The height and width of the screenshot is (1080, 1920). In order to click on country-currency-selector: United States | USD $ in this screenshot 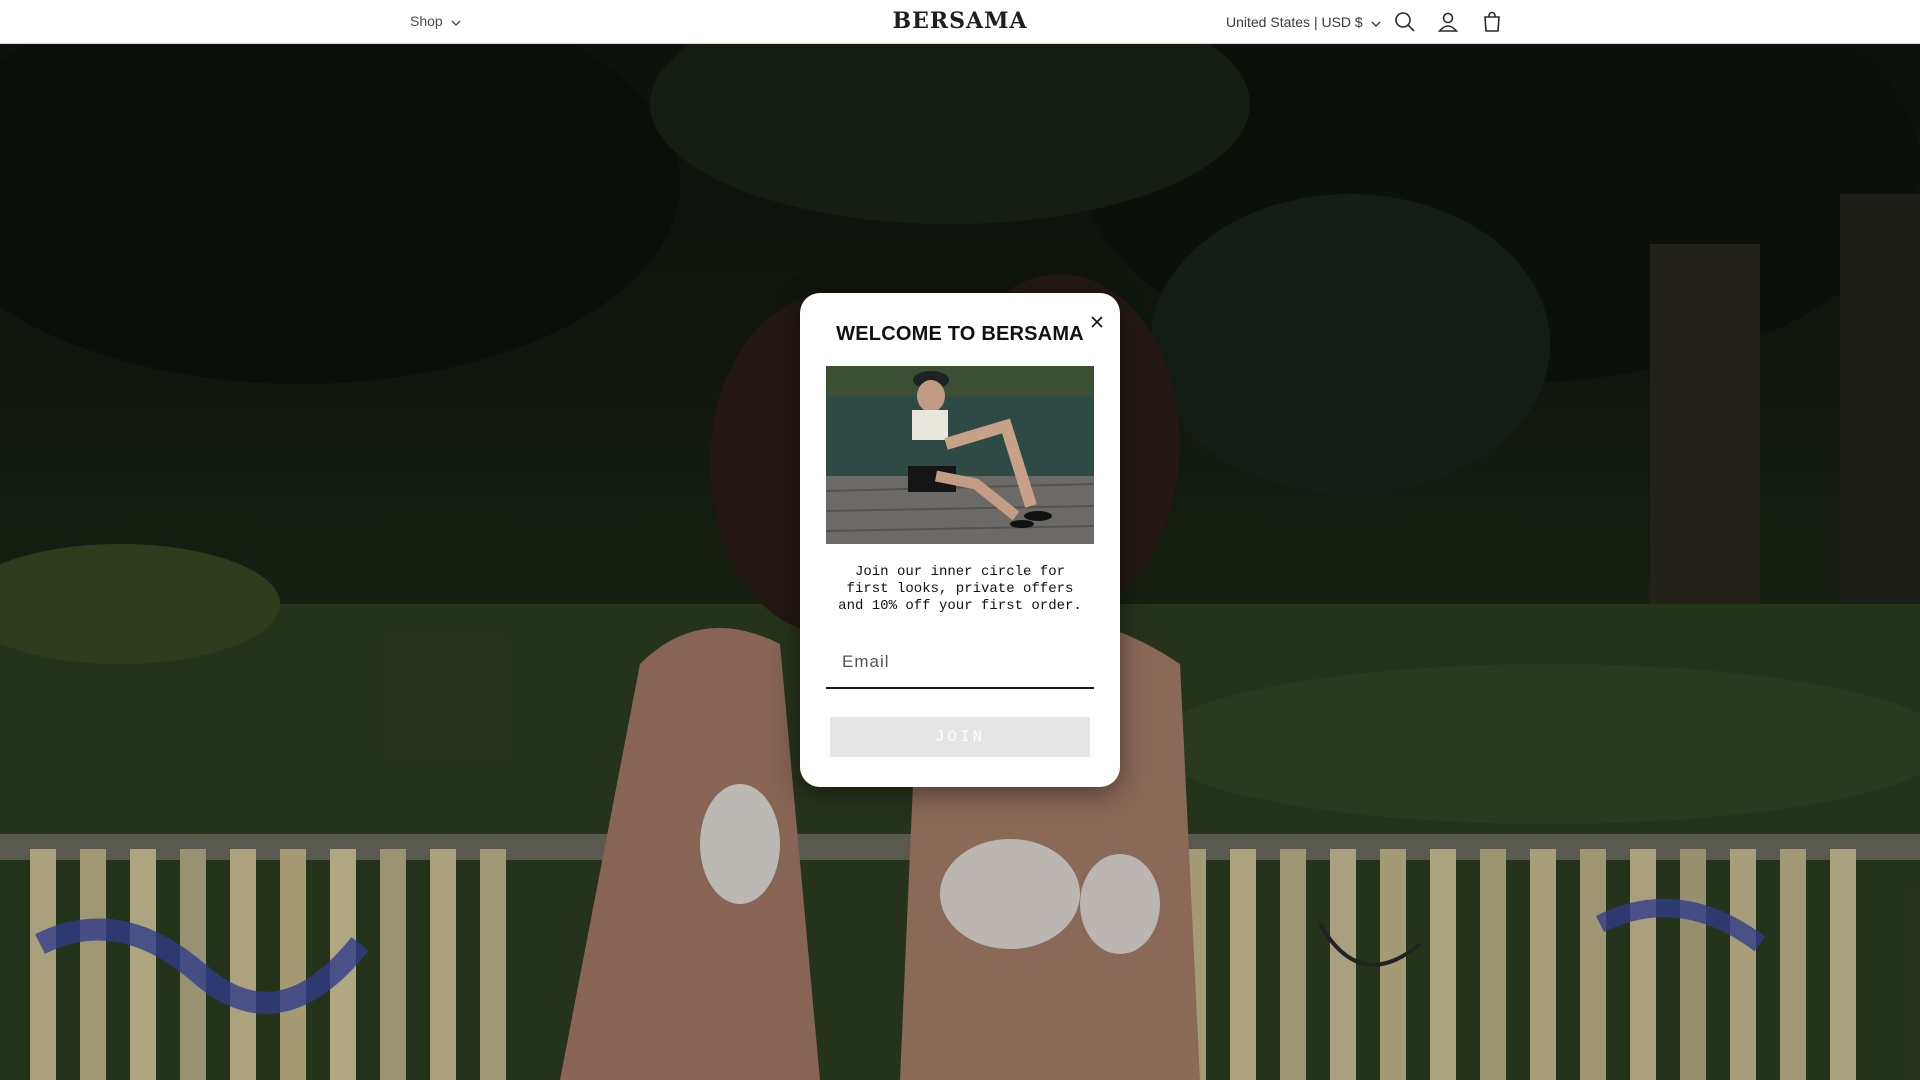, I will do `click(1303, 22)`.